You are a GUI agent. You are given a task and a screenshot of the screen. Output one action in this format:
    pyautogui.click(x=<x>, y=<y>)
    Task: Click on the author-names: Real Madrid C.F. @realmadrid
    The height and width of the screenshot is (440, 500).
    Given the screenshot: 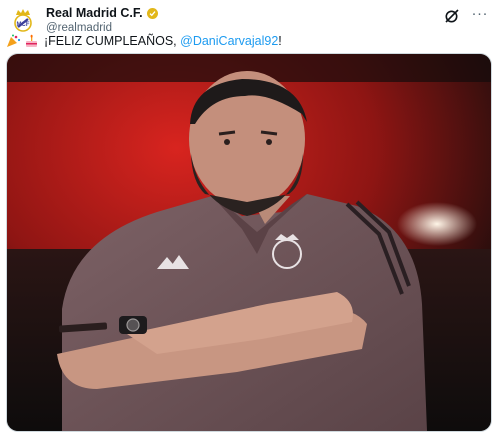 What is the action you would take?
    pyautogui.click(x=102, y=20)
    